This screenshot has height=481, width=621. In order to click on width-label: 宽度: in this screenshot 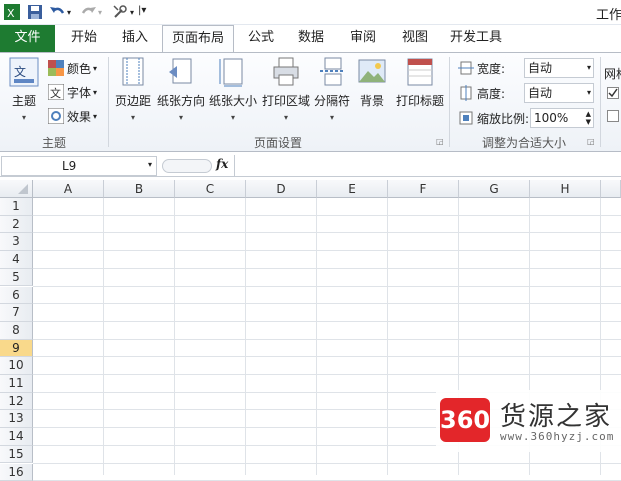, I will do `click(481, 68)`.